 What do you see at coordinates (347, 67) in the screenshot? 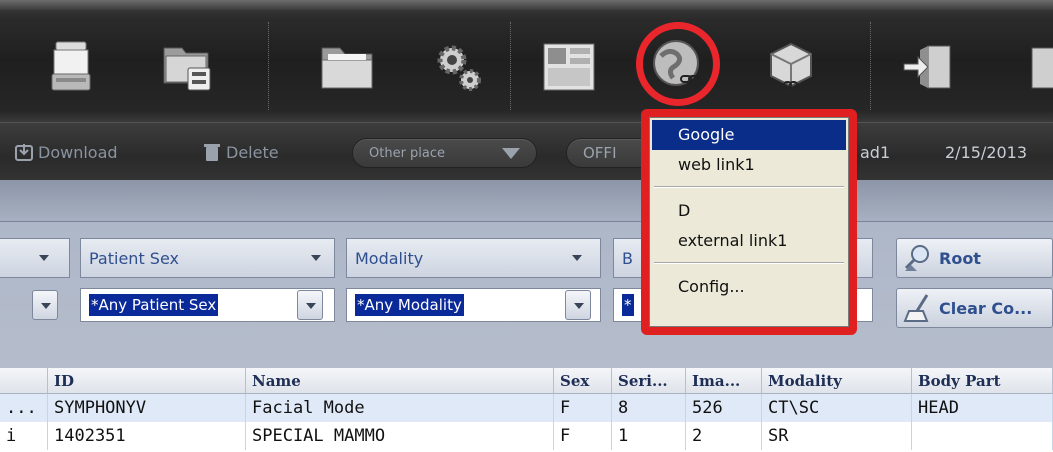
I see `folder-icon` at bounding box center [347, 67].